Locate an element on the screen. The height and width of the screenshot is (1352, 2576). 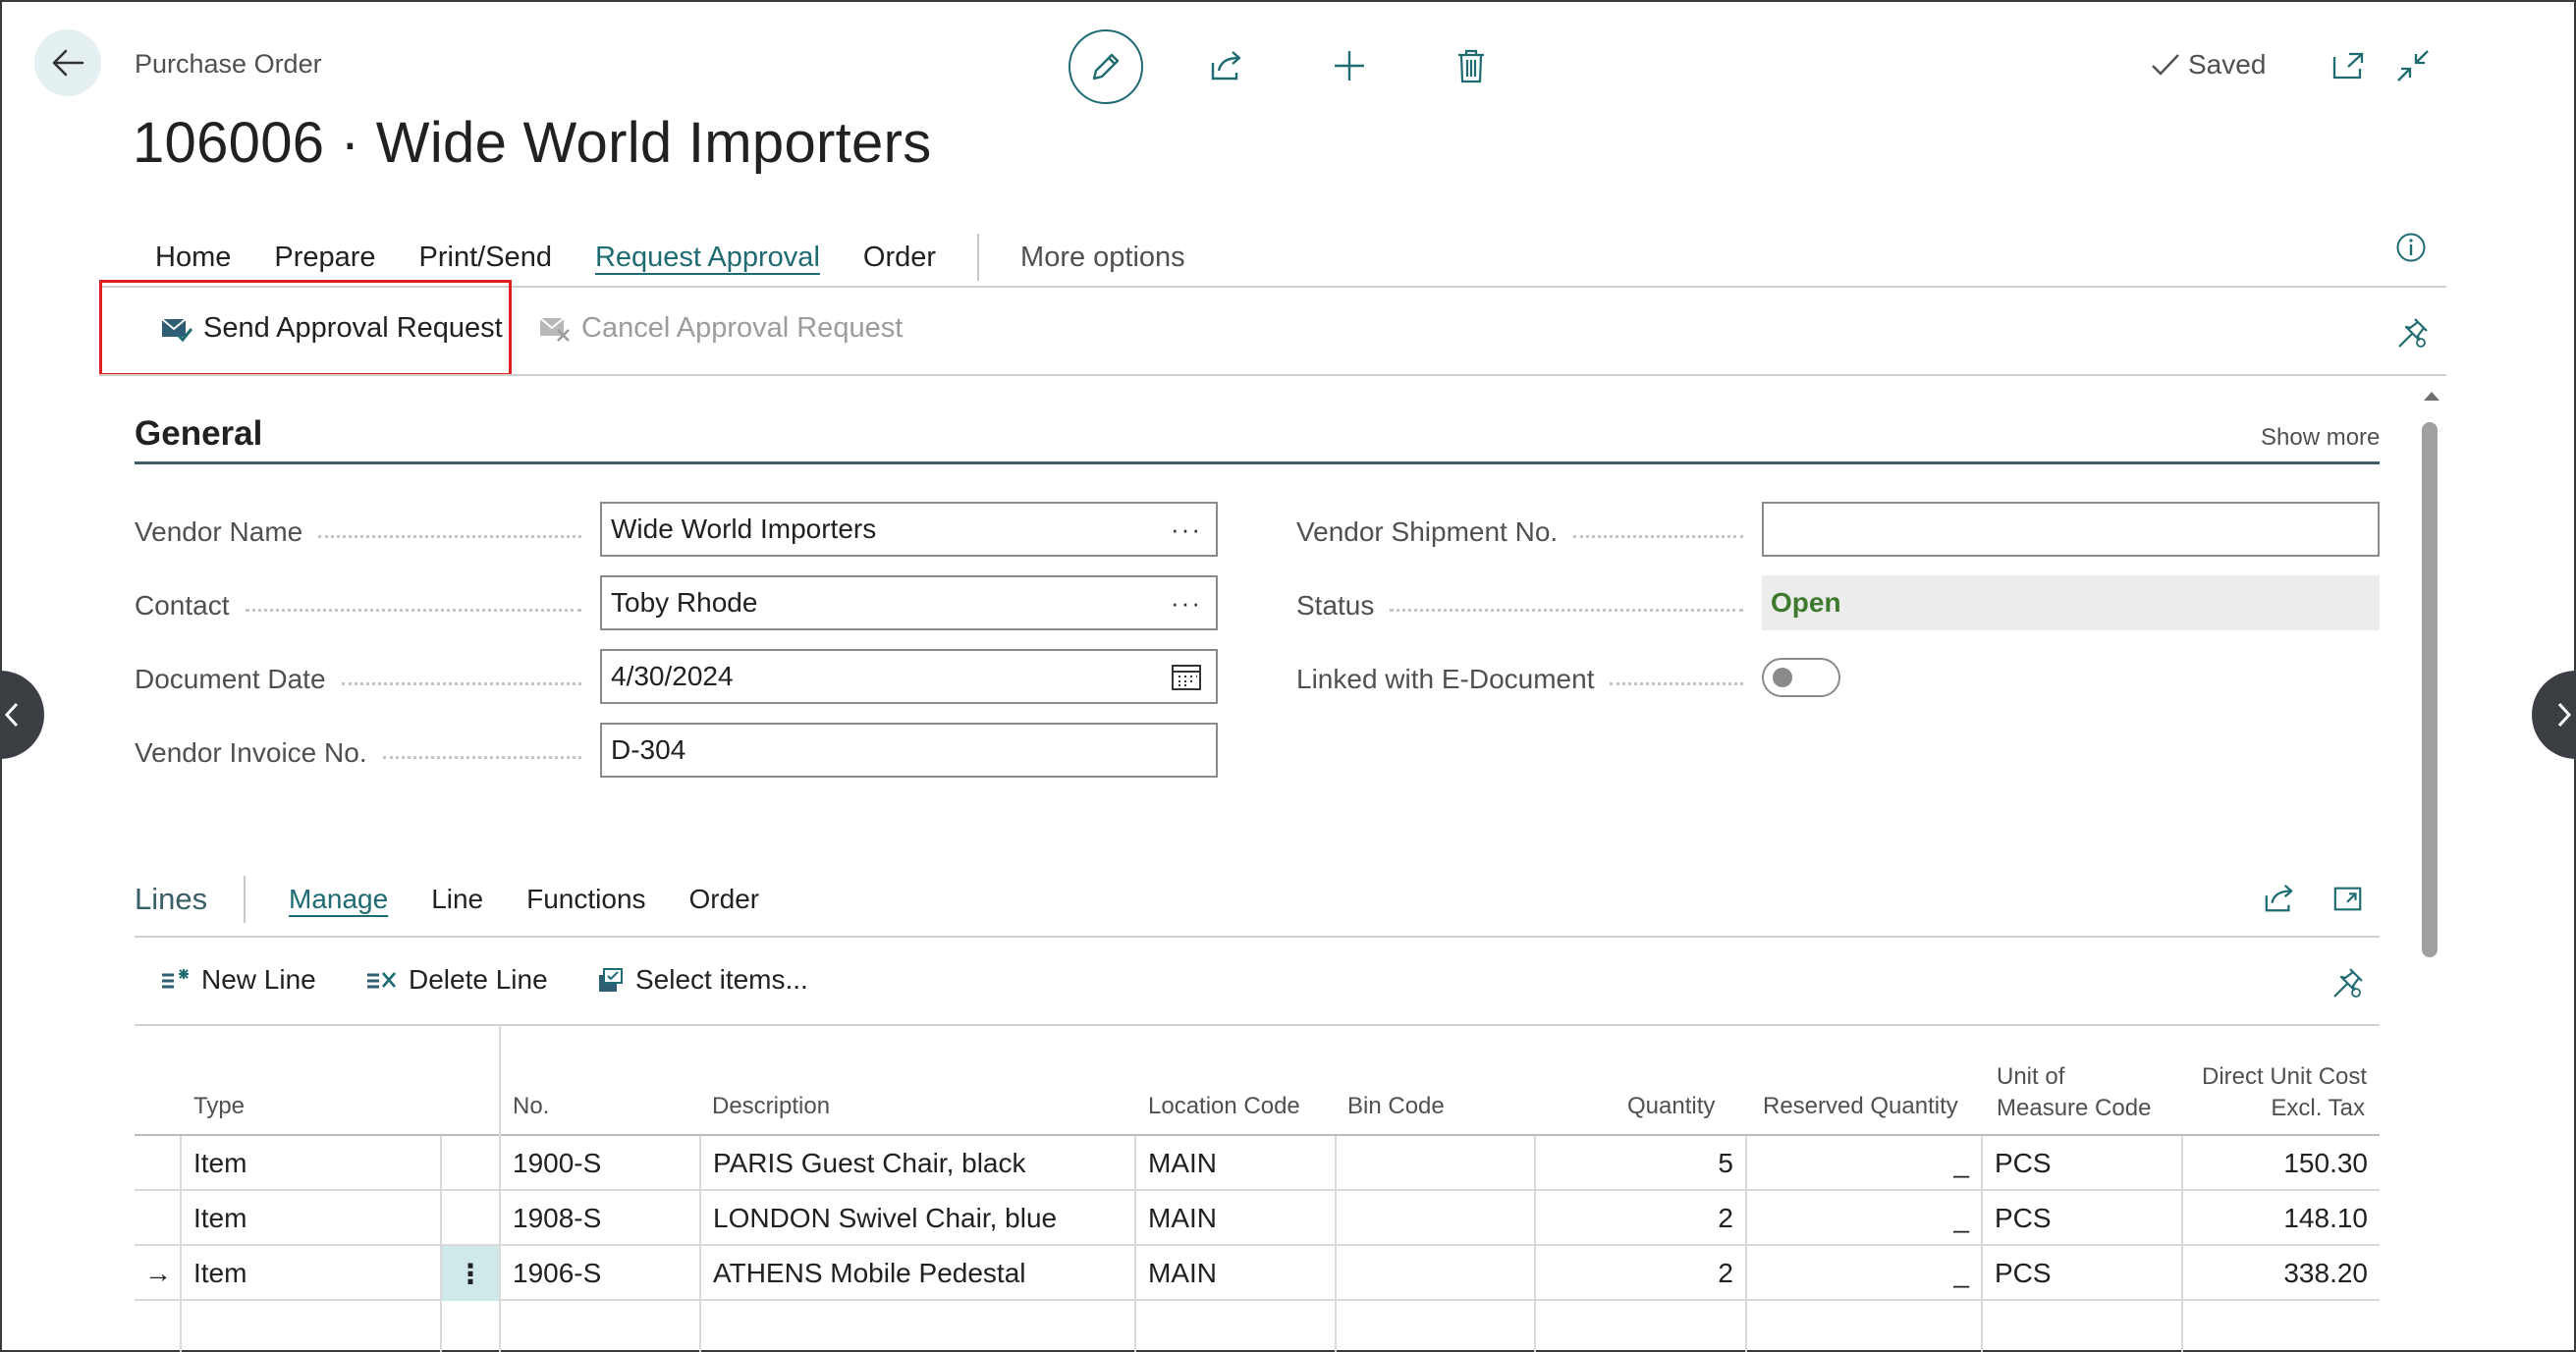
scrollbar-thumb is located at coordinates (2430, 689).